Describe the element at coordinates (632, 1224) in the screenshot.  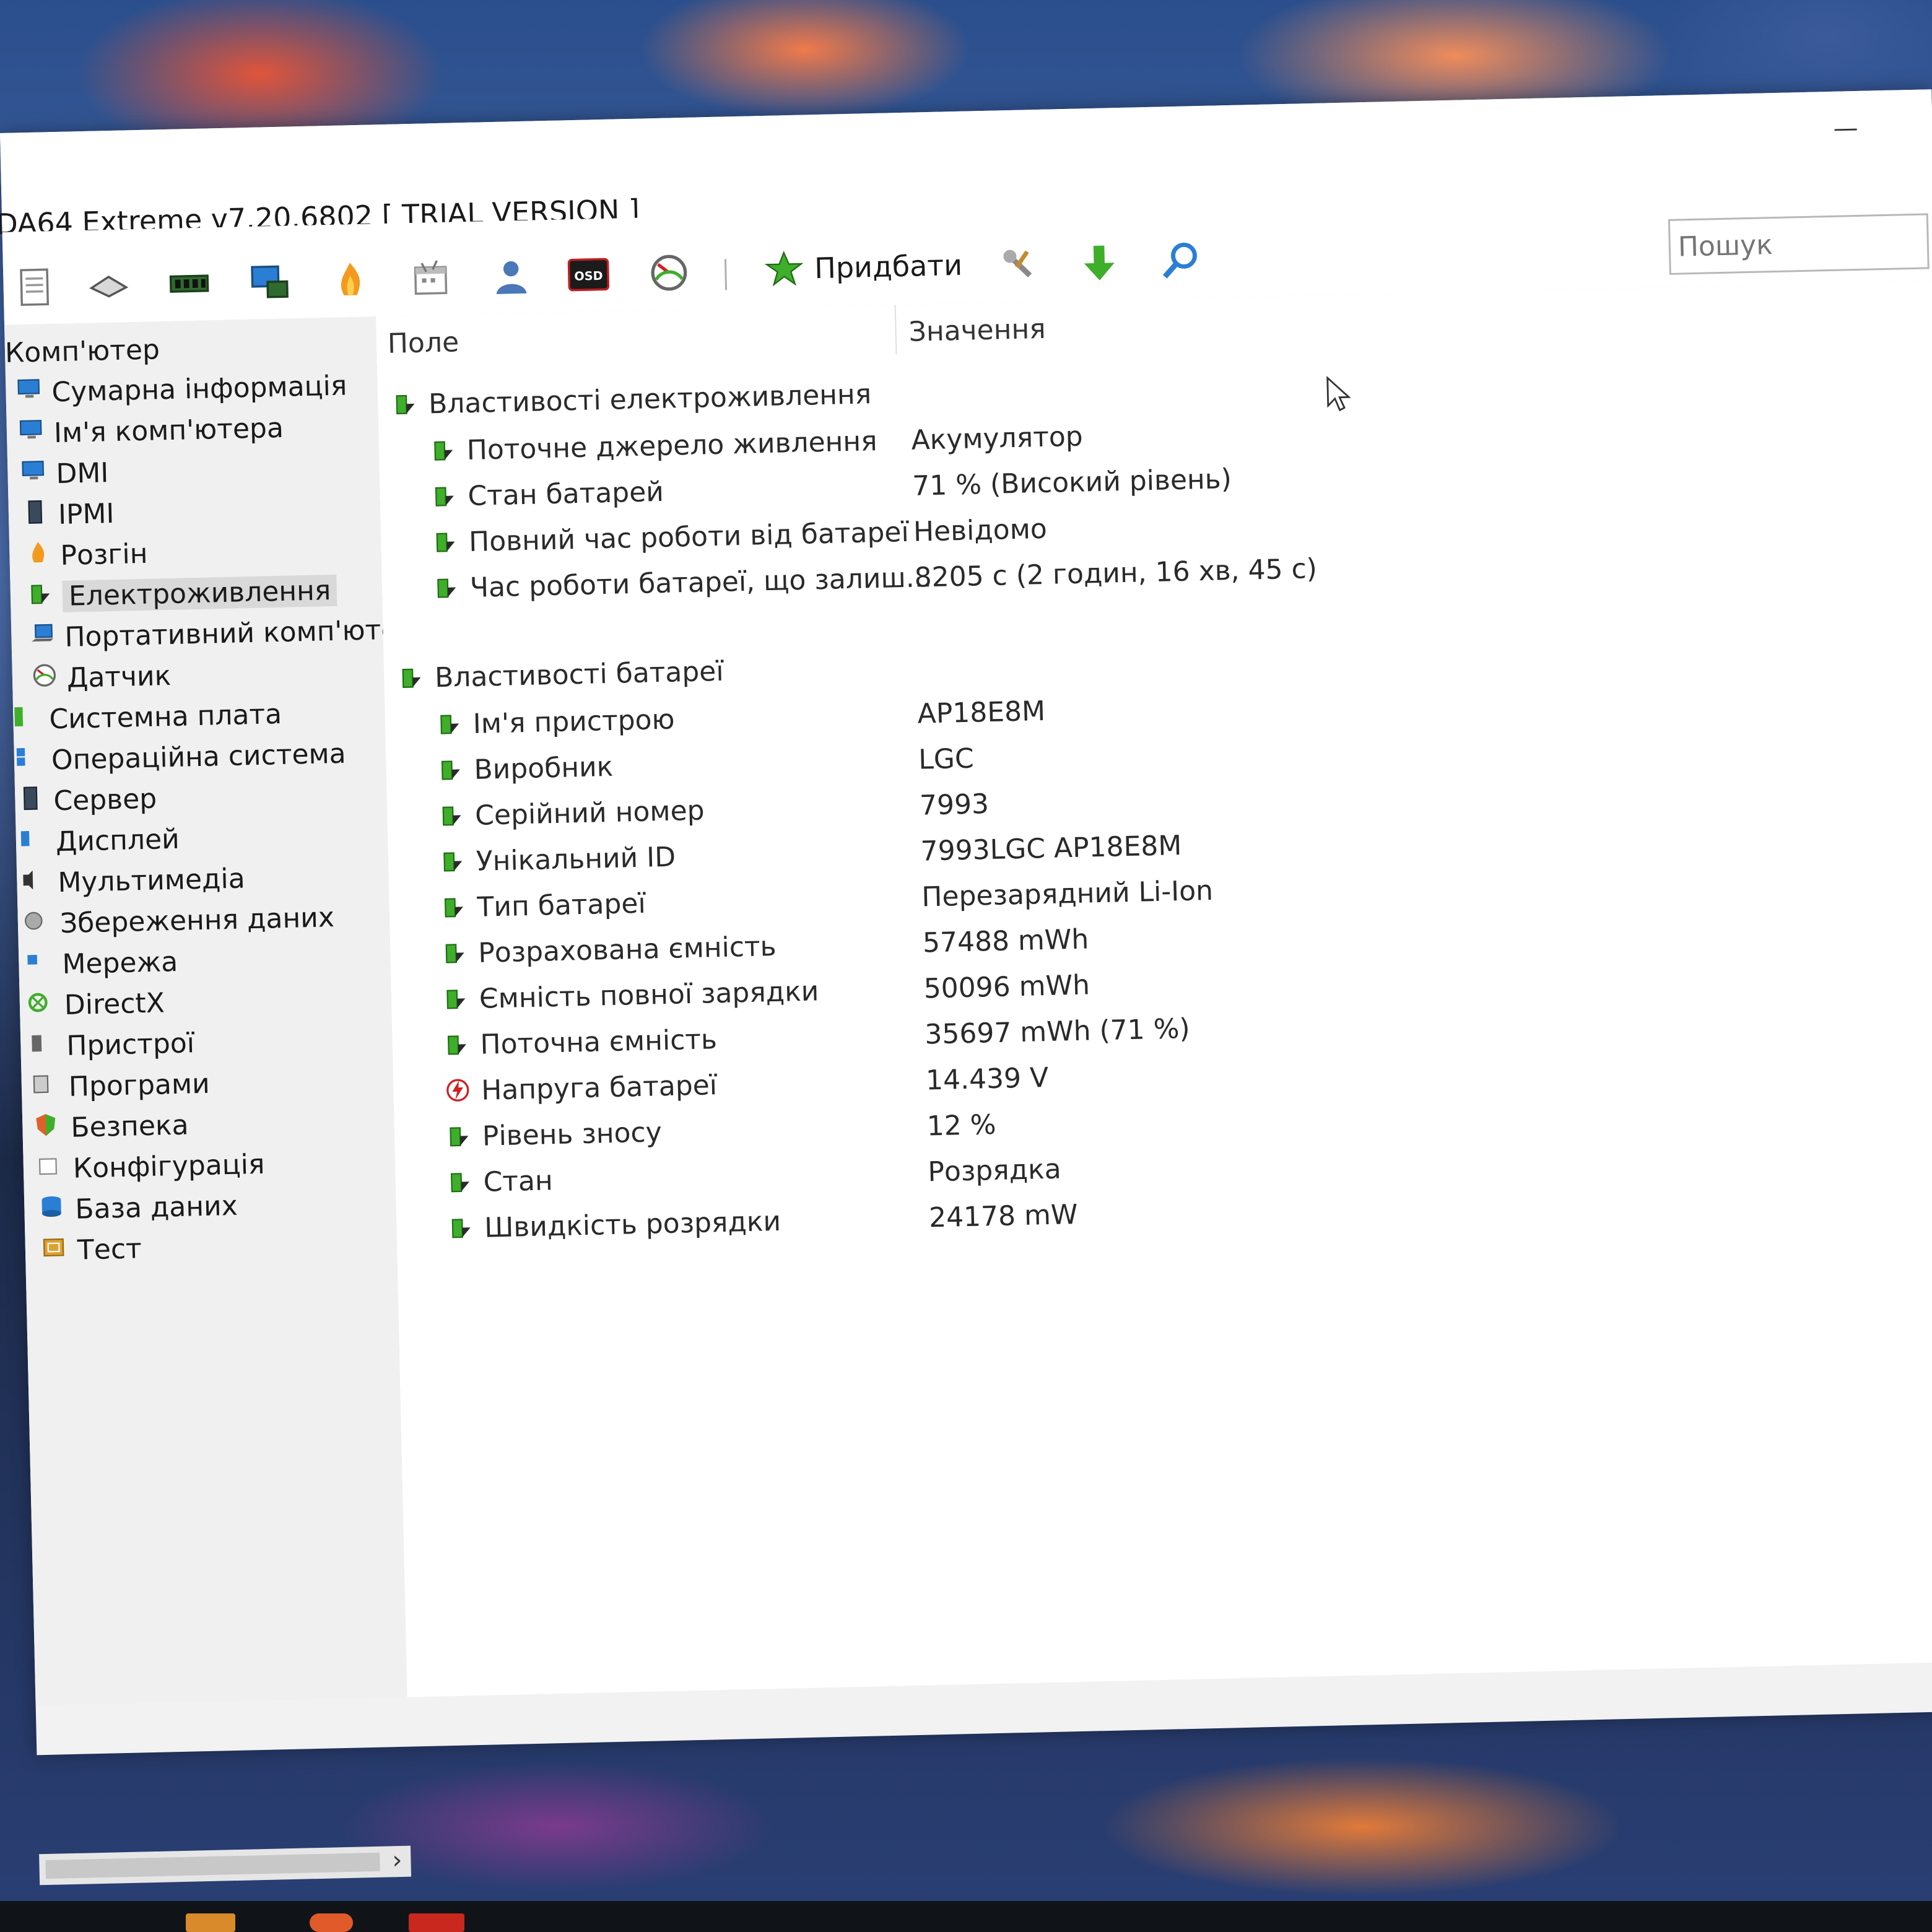
I see `field-label: Швидкість розрядки` at that location.